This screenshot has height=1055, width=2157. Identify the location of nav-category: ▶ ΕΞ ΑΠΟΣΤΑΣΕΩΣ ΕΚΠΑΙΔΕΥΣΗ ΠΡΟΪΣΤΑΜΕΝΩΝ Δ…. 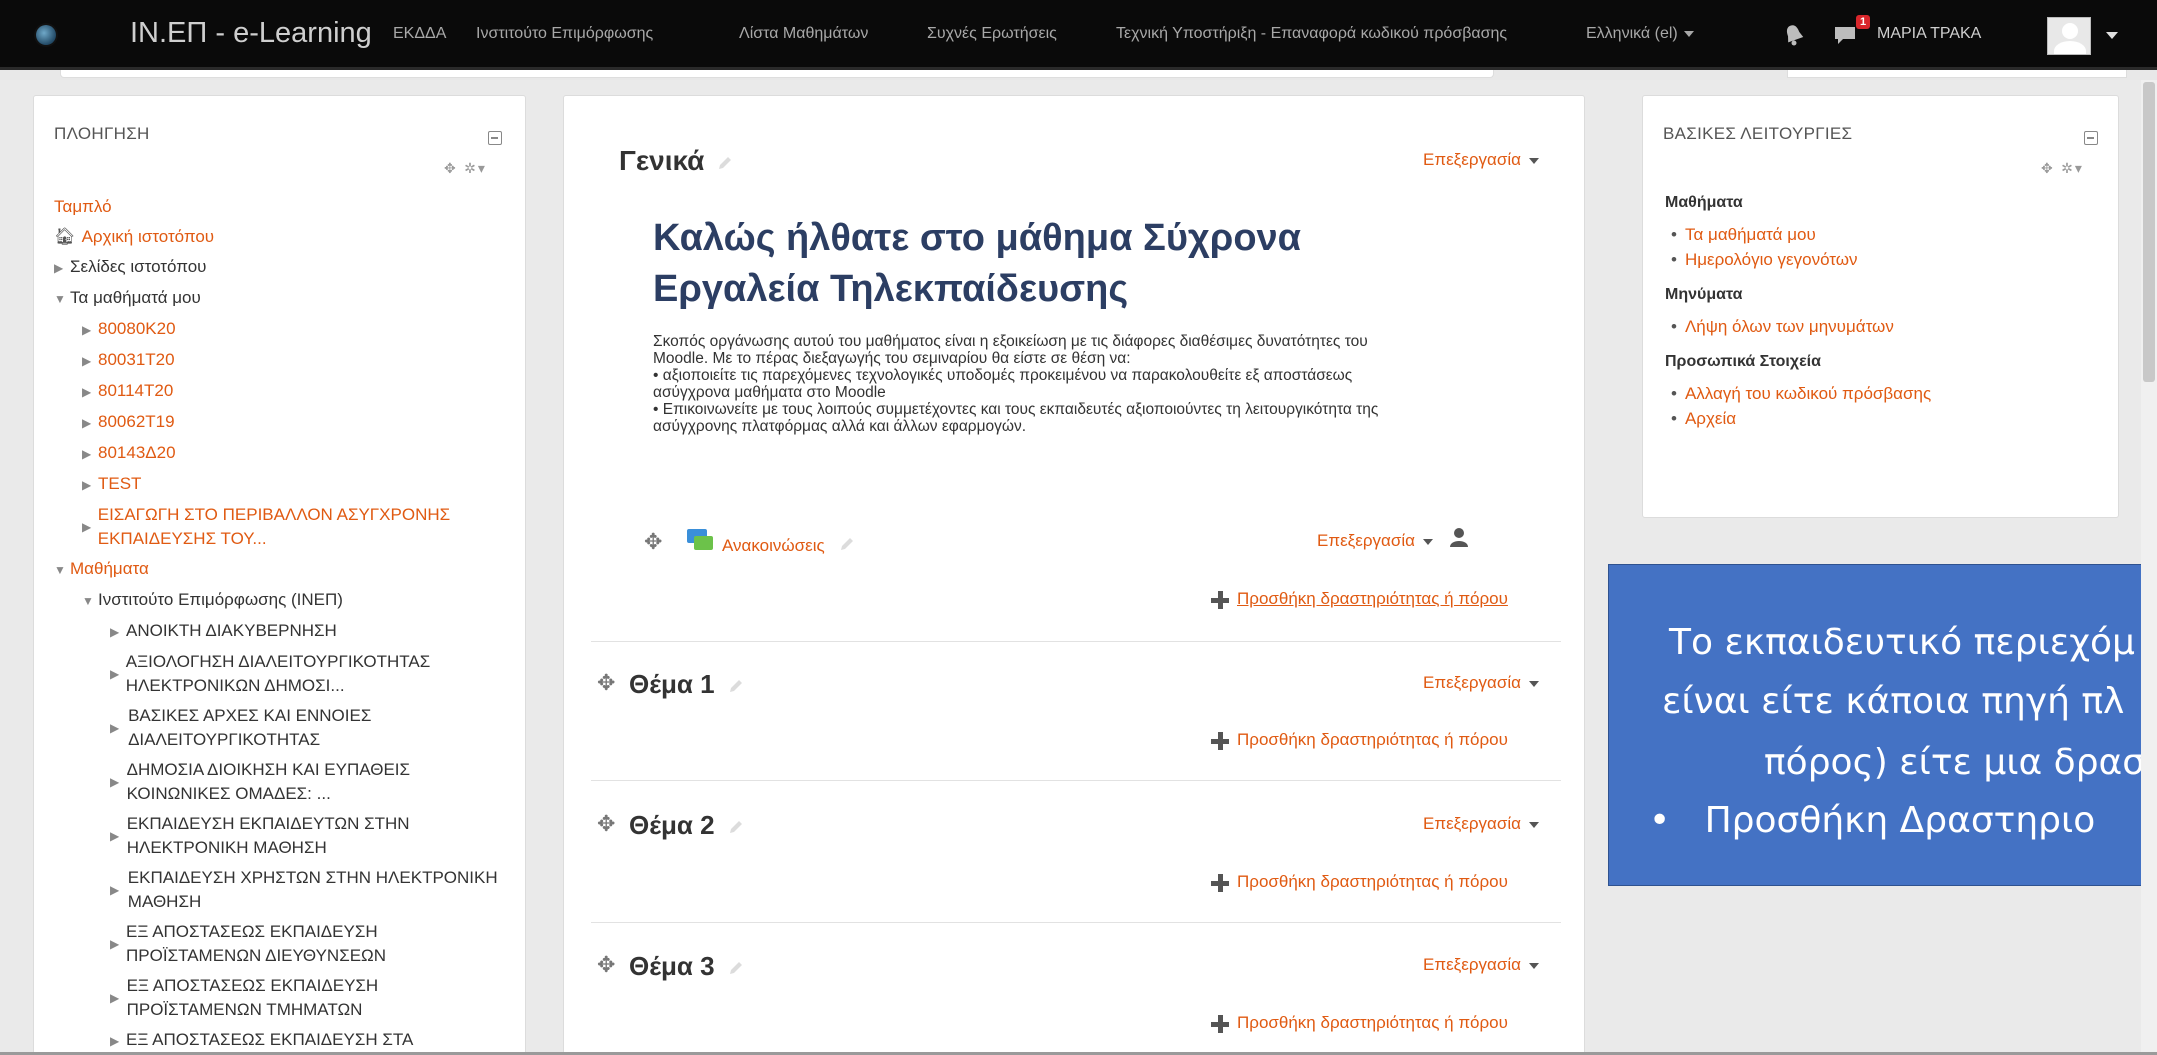
(284, 944).